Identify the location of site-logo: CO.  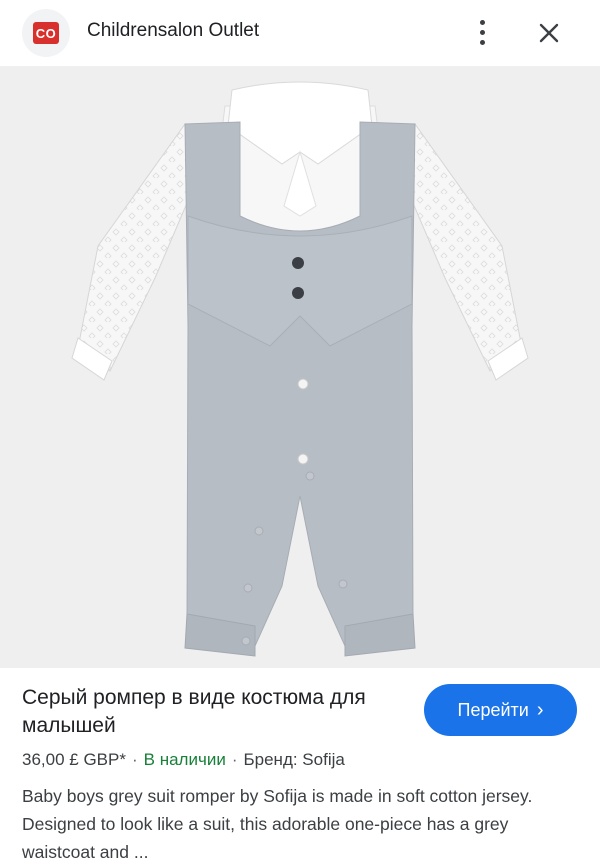
(46, 33).